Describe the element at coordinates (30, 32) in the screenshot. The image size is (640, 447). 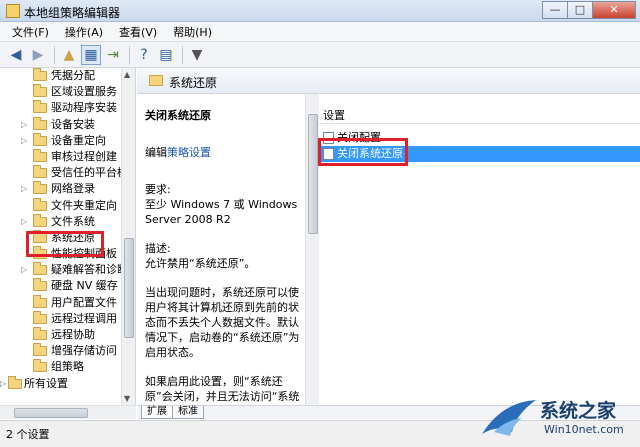
I see `menu-file: 文件(F)` at that location.